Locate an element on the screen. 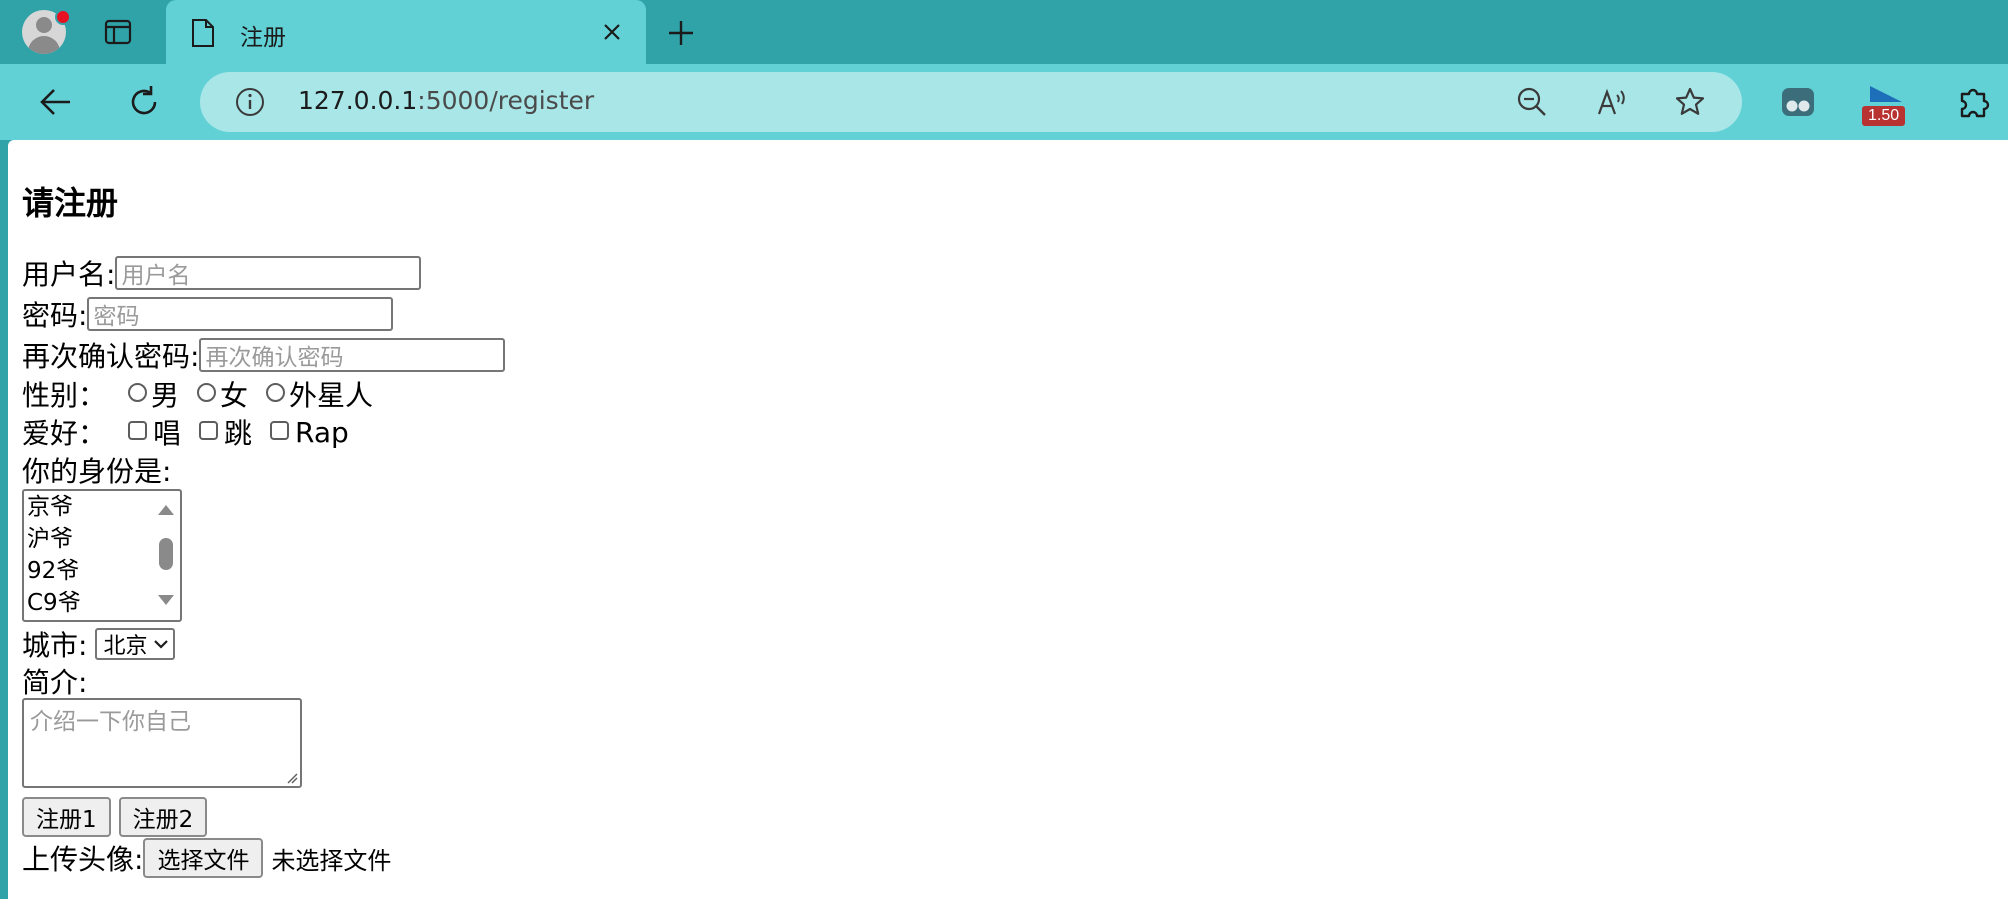  hobby-checkbox-dance is located at coordinates (209, 430).